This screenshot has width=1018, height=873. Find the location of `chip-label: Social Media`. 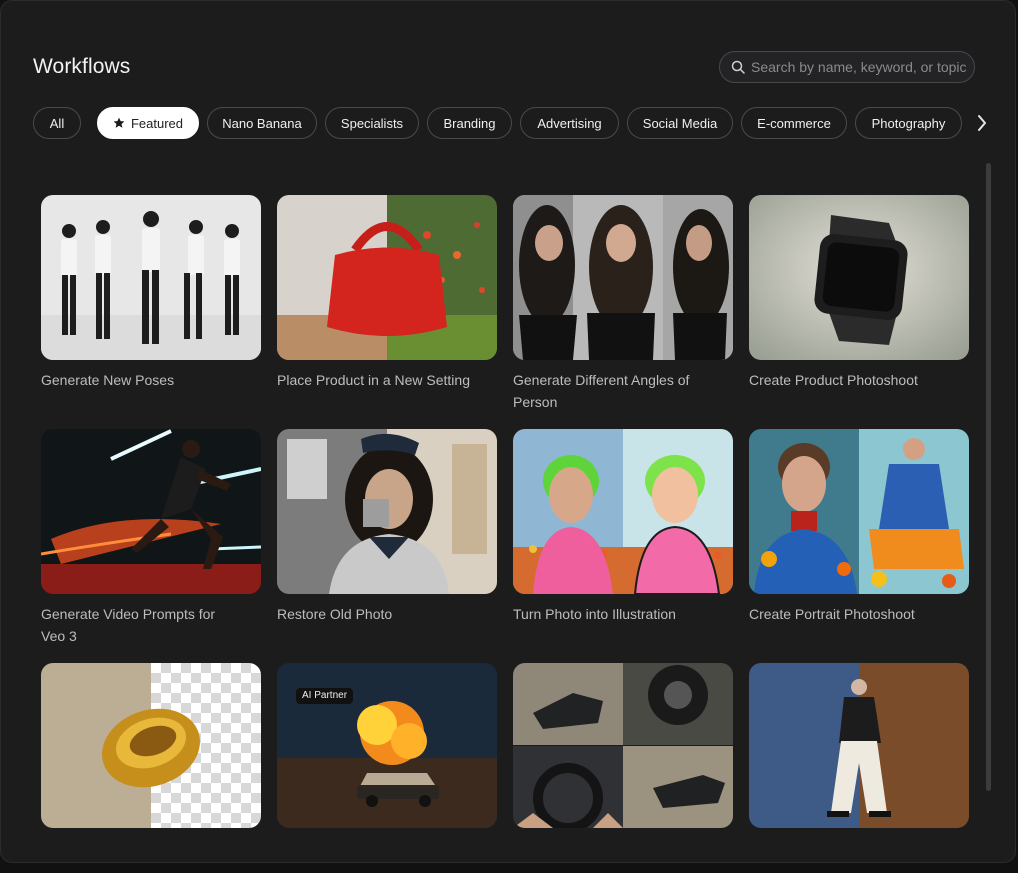

chip-label: Social Media is located at coordinates (680, 123).